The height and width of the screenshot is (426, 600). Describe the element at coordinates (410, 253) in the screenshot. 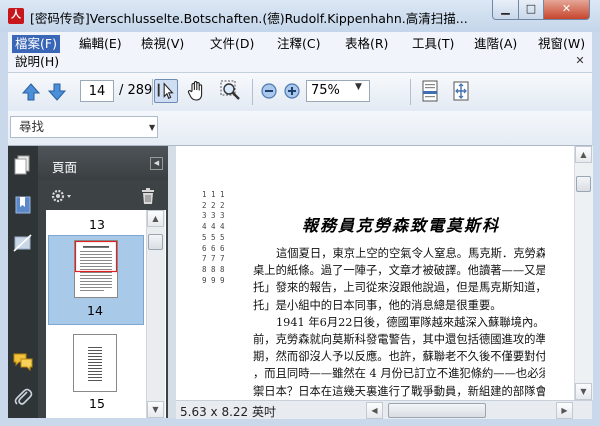

I see `text-line: 這個夏日，東京上空的空氣令人窒息。馬克斯．克勞森看著` at that location.